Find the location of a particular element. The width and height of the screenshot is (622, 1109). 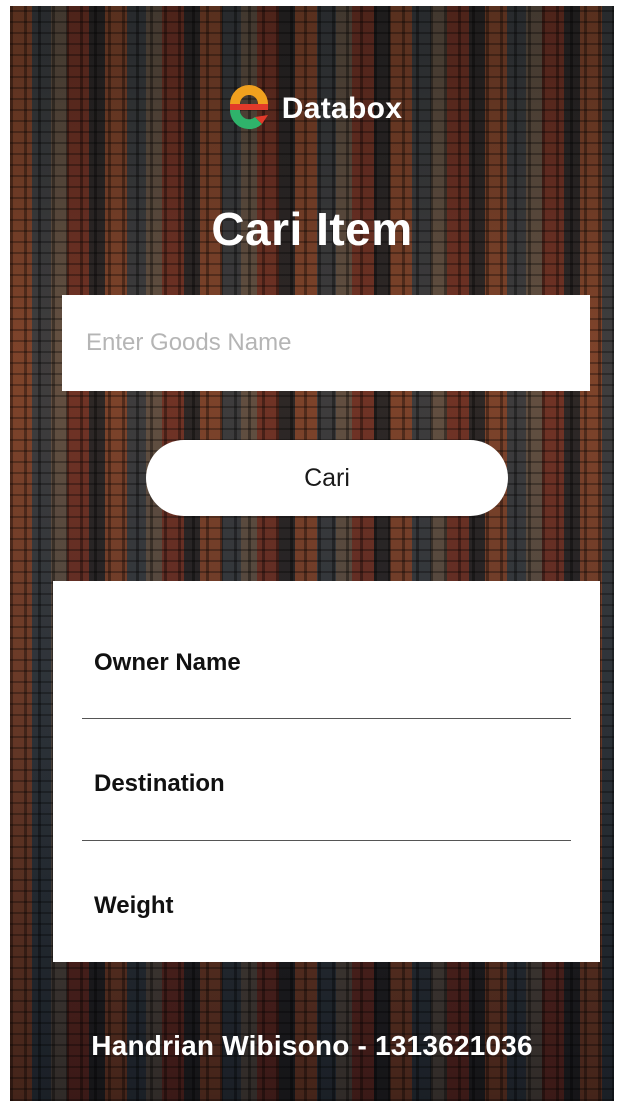

app-header: Databox is located at coordinates (312, 109).